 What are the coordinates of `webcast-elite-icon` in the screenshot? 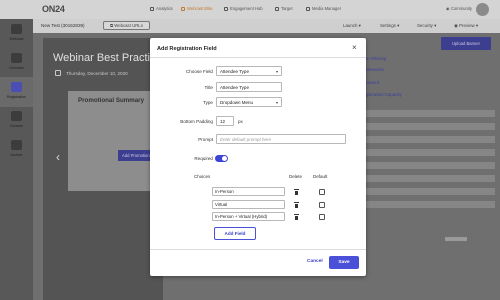 It's located at (183, 8).